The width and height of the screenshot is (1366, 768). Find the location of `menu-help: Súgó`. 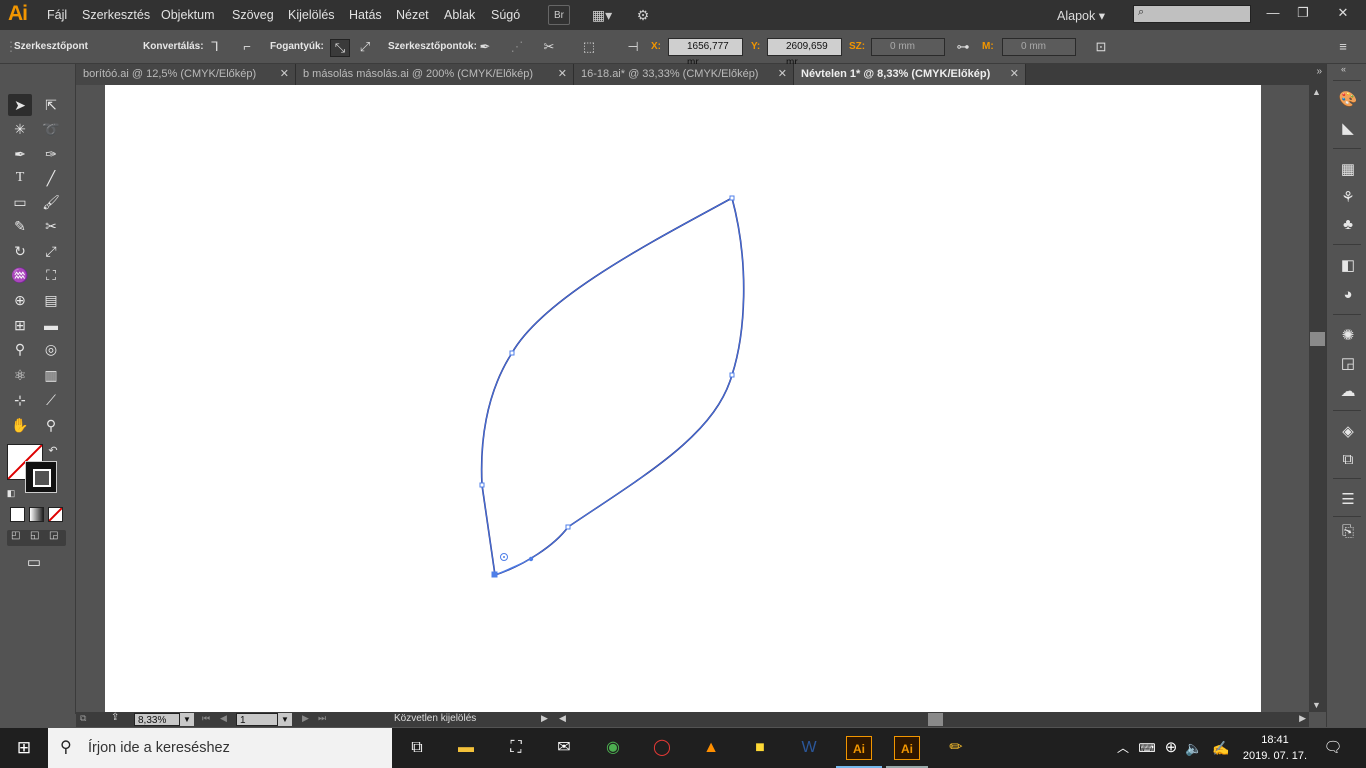

menu-help: Súgó is located at coordinates (505, 15).